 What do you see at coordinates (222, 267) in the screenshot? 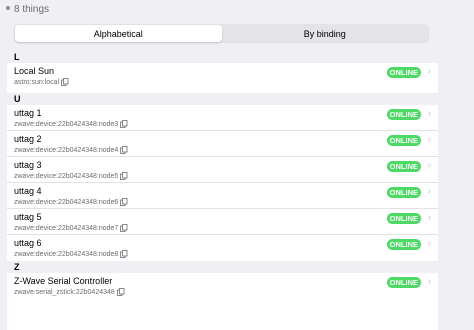
I see `group-header-z: Z` at bounding box center [222, 267].